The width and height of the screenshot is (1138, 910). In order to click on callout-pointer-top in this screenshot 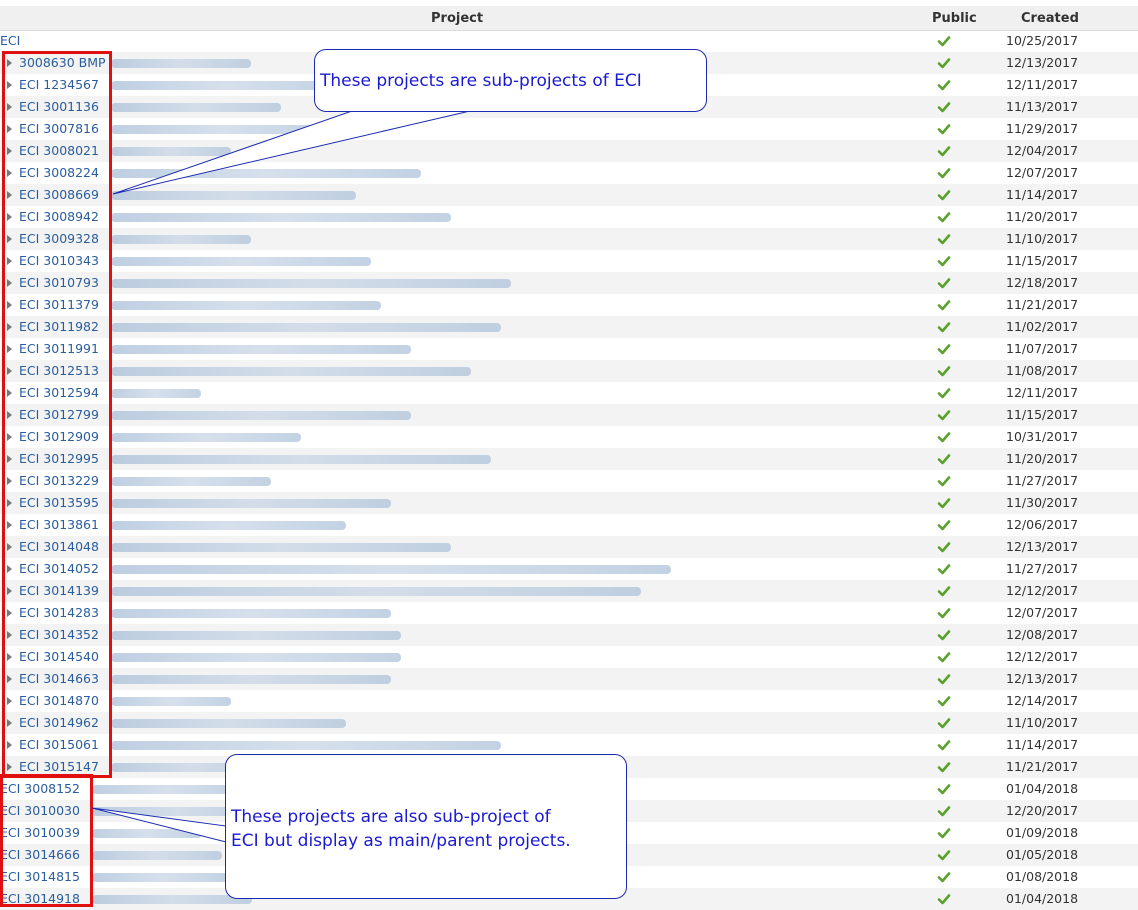, I will do `click(291, 152)`.